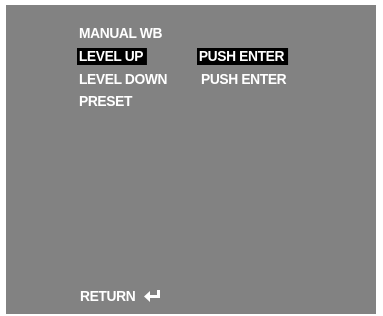  I want to click on level-up-value: PUSH ENTER, so click(242, 57).